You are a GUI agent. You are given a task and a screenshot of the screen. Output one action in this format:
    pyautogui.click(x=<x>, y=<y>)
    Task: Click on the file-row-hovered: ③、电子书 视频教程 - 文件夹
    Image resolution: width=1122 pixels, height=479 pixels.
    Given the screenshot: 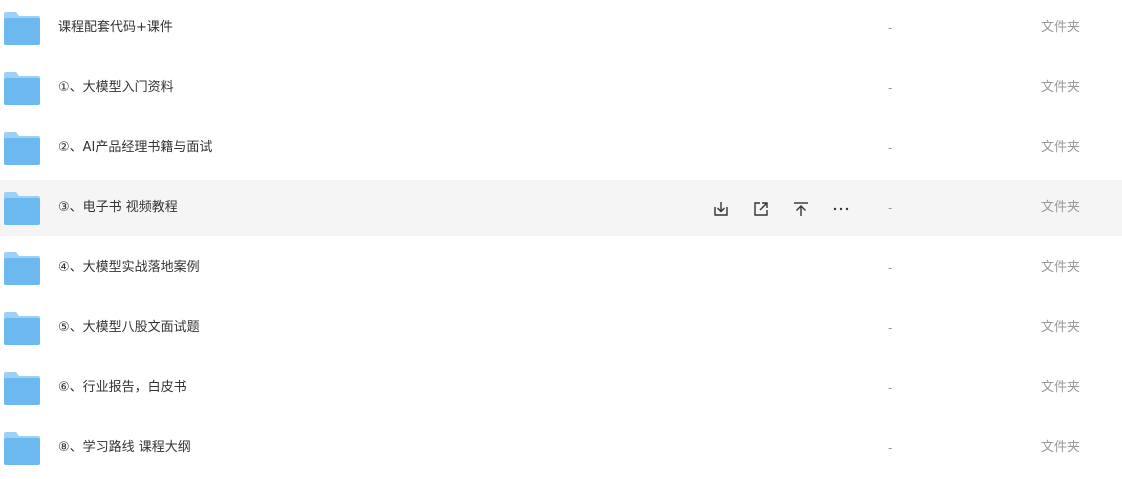 What is the action you would take?
    pyautogui.click(x=561, y=208)
    